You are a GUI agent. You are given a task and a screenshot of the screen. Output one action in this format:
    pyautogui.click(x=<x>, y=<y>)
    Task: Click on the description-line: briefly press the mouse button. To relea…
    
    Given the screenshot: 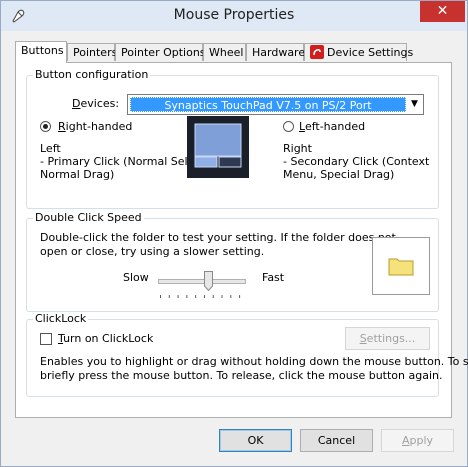 What is the action you would take?
    pyautogui.click(x=241, y=375)
    